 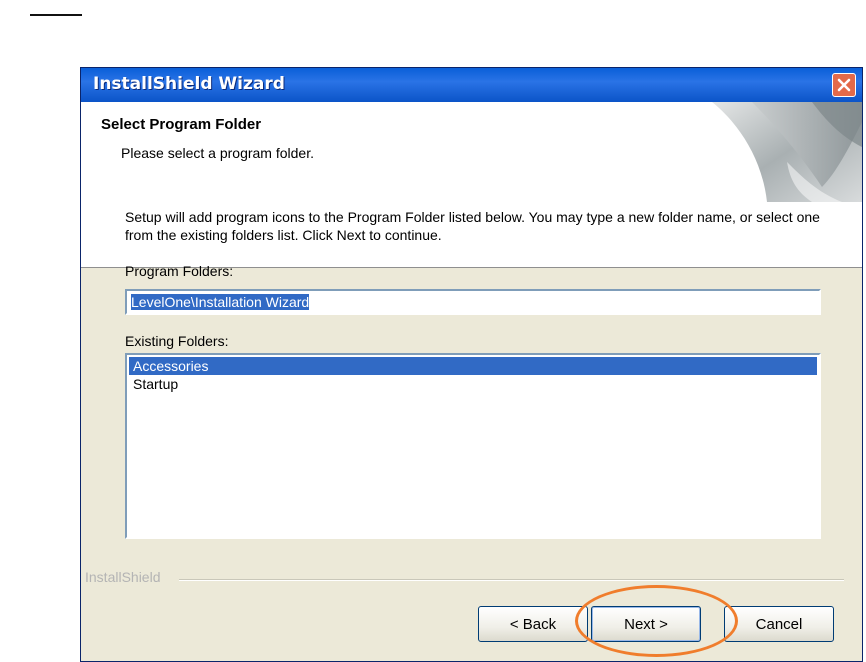 What do you see at coordinates (787, 152) in the screenshot?
I see `installshield-header-graphic` at bounding box center [787, 152].